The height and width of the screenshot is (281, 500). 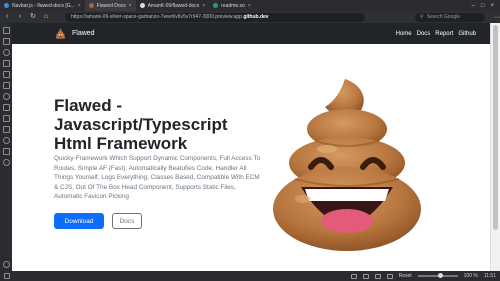 I want to click on nav-link-report: Report, so click(x=444, y=34).